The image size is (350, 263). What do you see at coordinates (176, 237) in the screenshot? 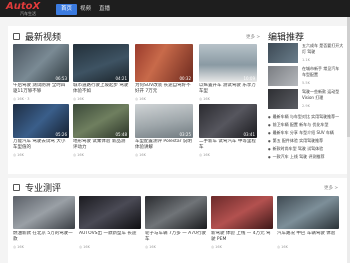
I see `review-title: 轮子与车辆 7万多 一 A70行驶车` at bounding box center [176, 237].